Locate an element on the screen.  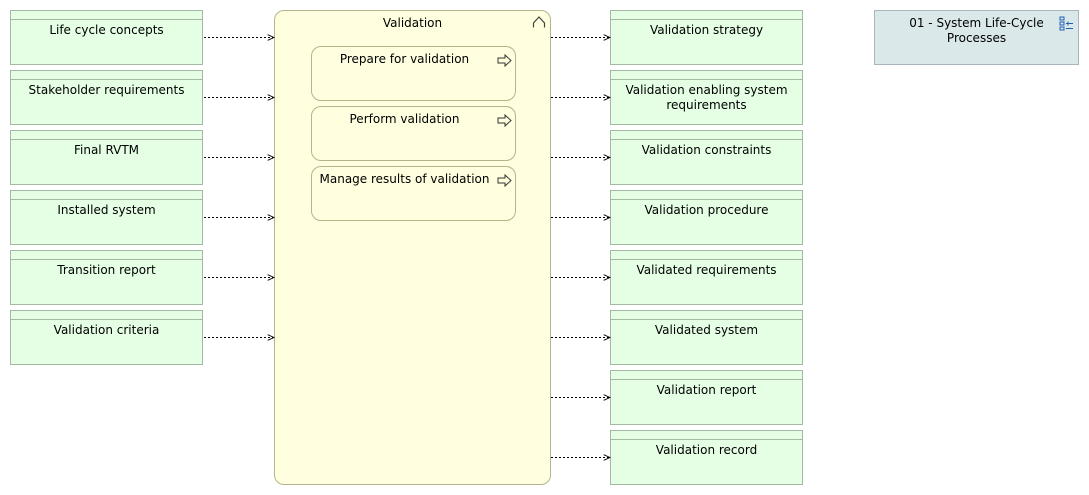
output-object-validation-enabling-system-requirements: Validation enabling system requirements is located at coordinates (706, 97).